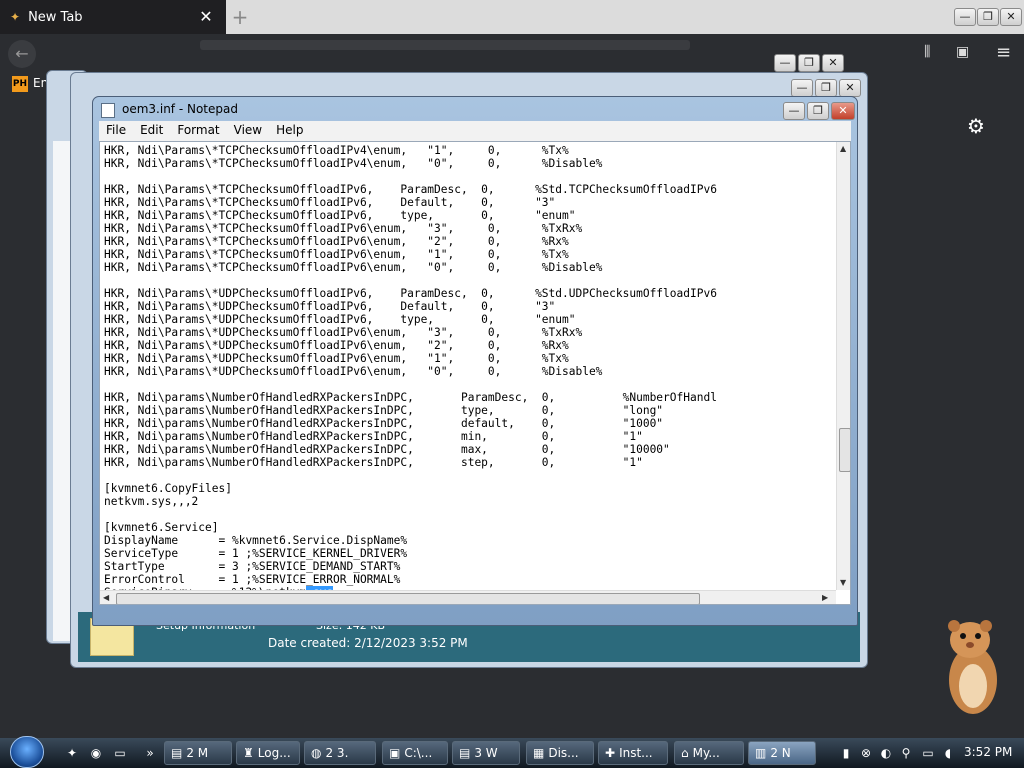 The width and height of the screenshot is (1024, 768). What do you see at coordinates (22, 54) in the screenshot?
I see `back-arrow-icon: ←` at bounding box center [22, 54].